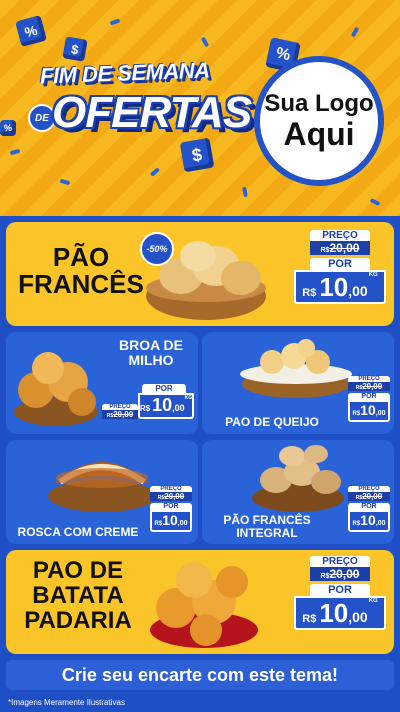 This screenshot has width=400, height=712. Describe the element at coordinates (319, 134) in the screenshot. I see `logo-text-line2: Aqui` at that location.